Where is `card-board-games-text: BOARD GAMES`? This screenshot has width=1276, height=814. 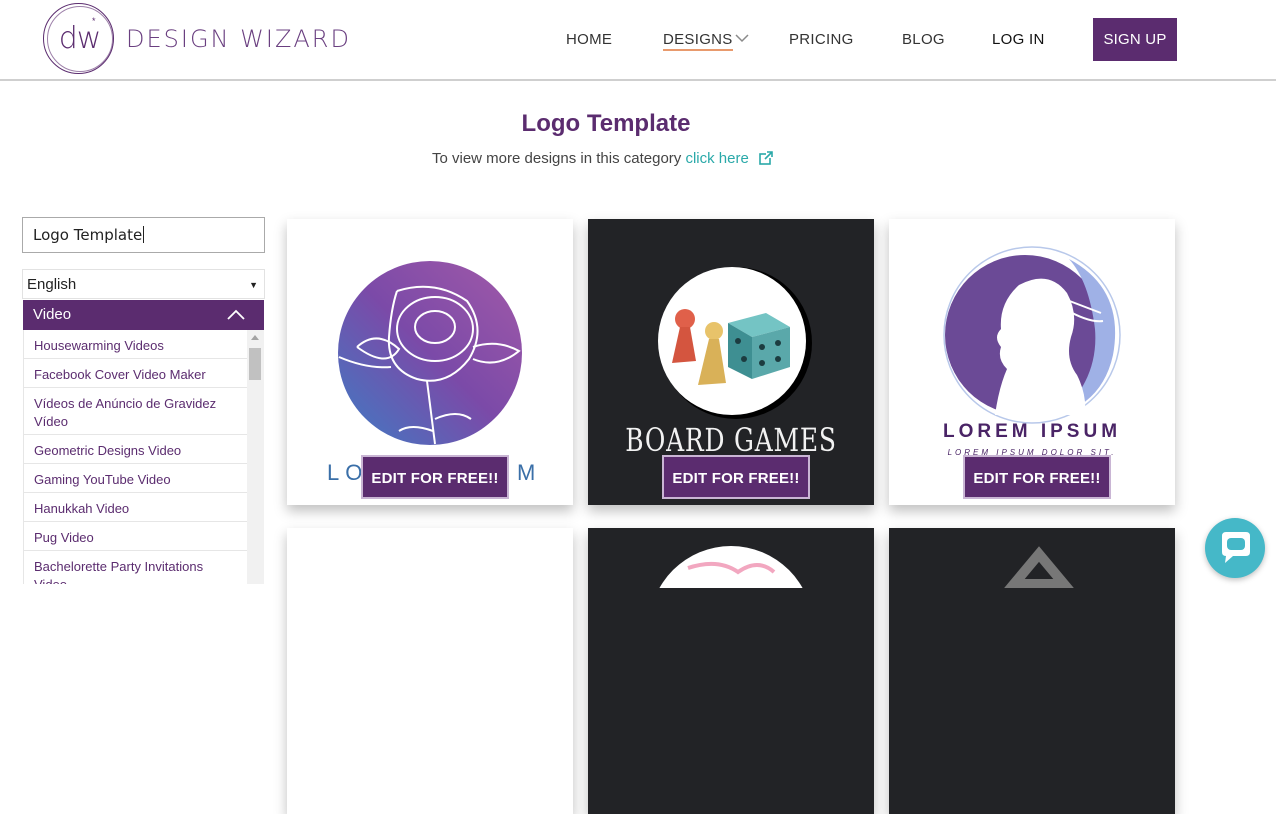 card-board-games-text: BOARD GAMES is located at coordinates (731, 440).